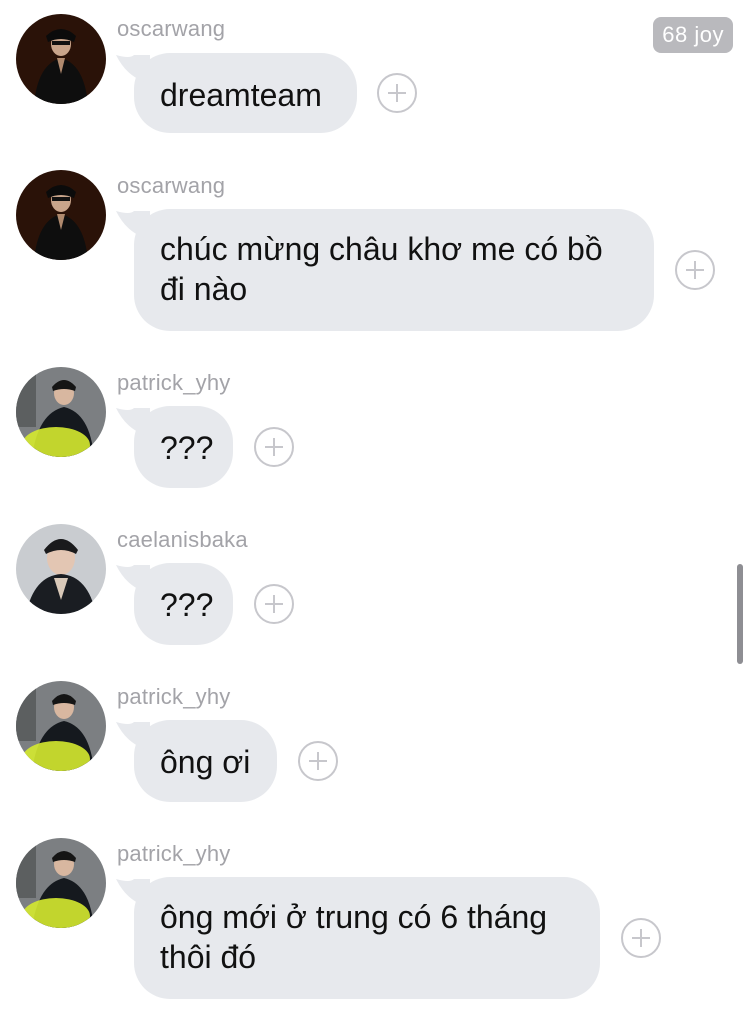 The image size is (750, 1020). I want to click on message-bubble: dreamteam, so click(236, 93).